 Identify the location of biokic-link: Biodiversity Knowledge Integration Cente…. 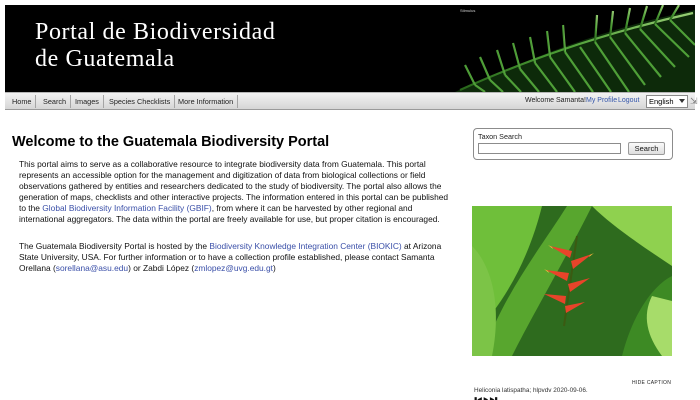
(305, 246).